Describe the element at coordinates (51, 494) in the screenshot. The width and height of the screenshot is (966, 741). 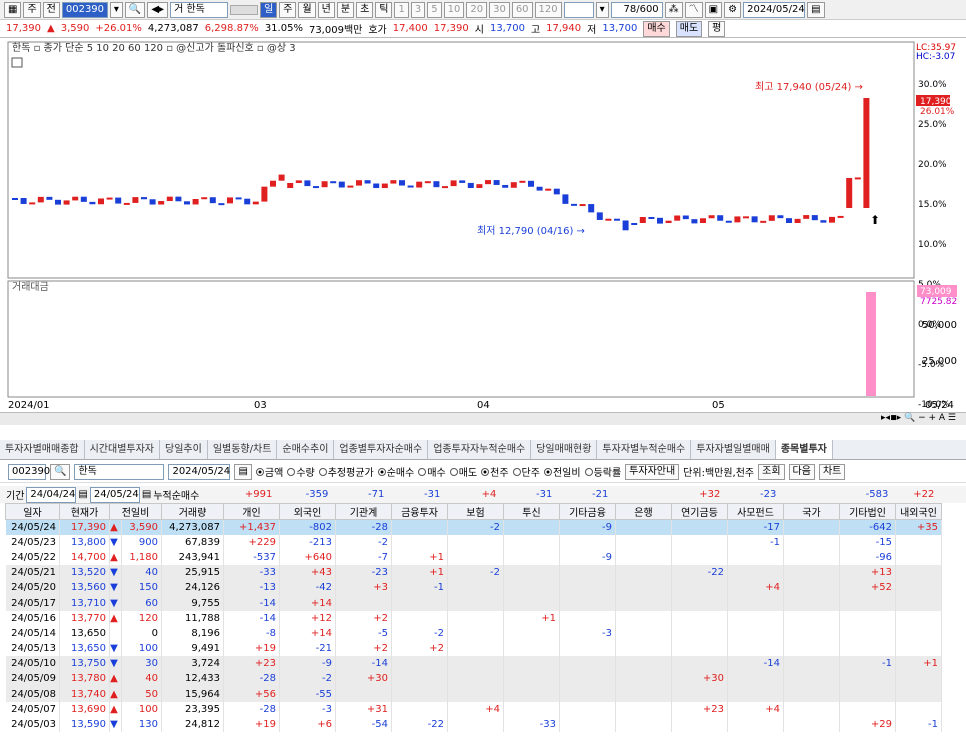
I see `from-date: 24/04/24` at that location.